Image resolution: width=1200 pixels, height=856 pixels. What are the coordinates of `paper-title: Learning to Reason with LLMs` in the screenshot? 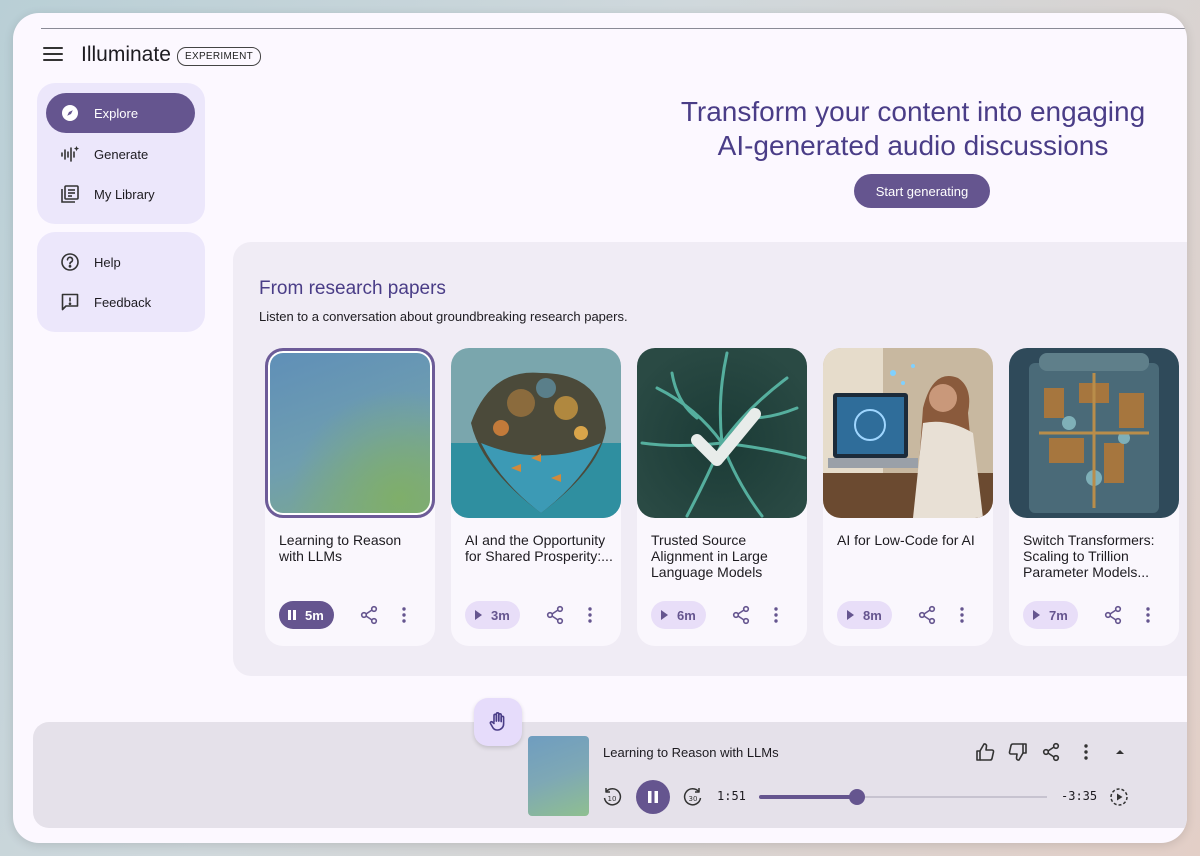 It's located at (340, 548).